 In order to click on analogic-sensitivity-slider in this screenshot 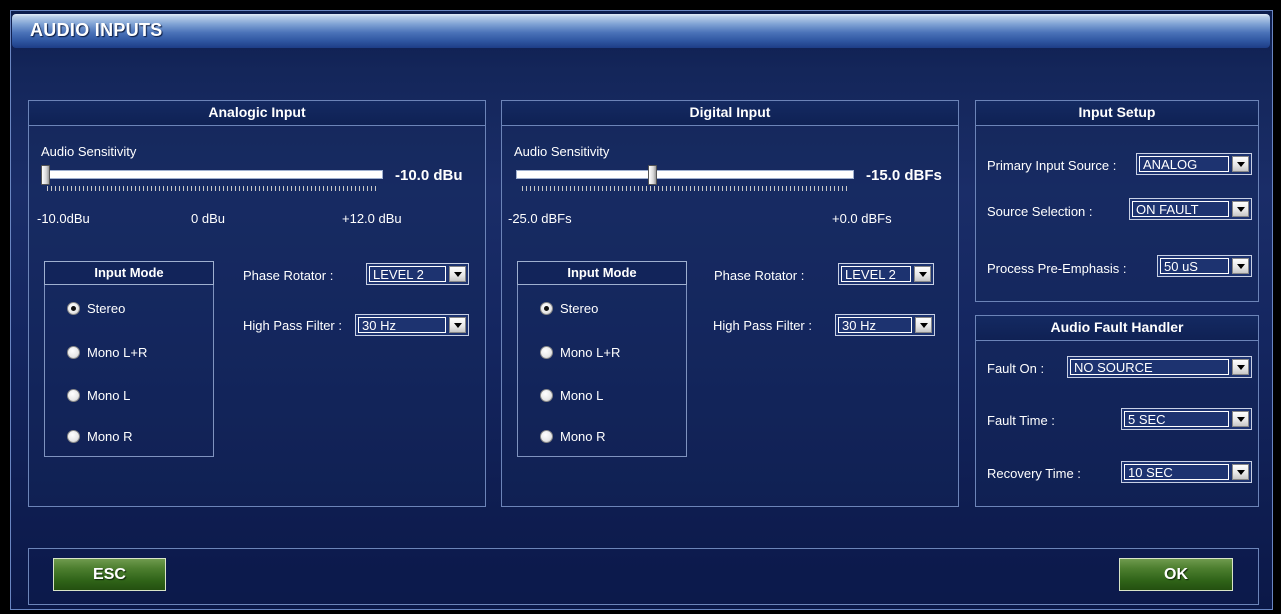, I will do `click(212, 178)`.